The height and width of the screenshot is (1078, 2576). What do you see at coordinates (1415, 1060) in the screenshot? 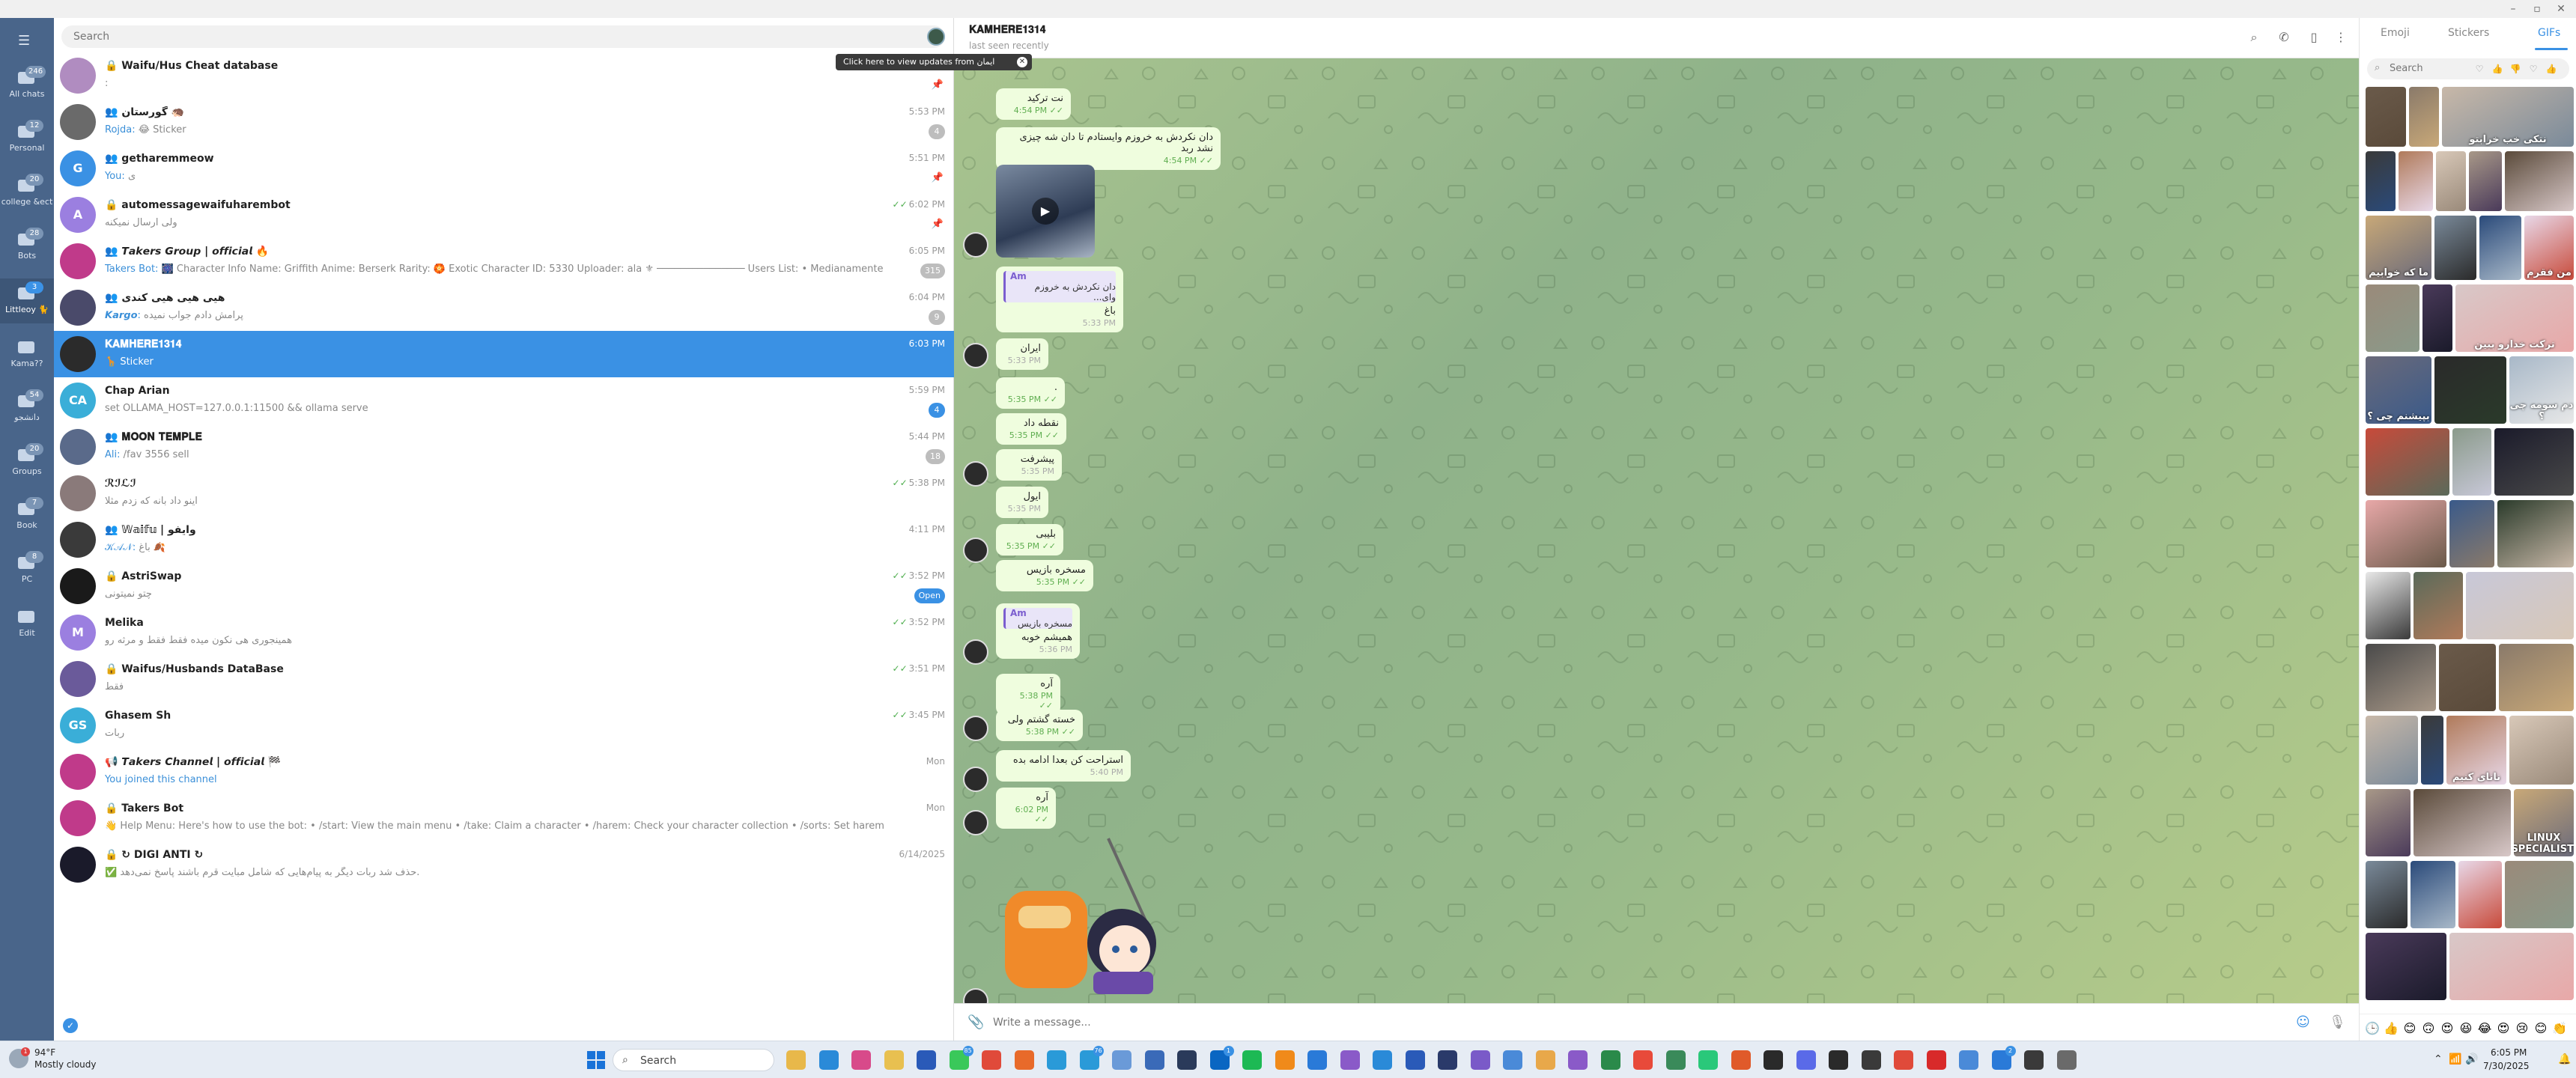
I see `word-icon` at bounding box center [1415, 1060].